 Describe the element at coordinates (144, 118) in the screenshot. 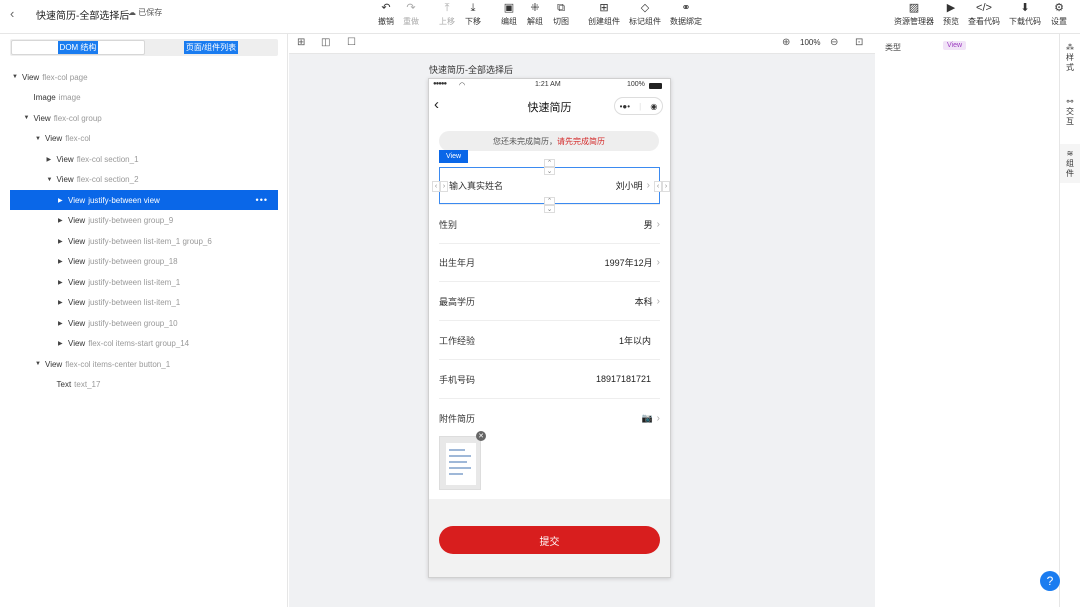

I see `dom-tree-node: ▼ View flex-col group` at that location.